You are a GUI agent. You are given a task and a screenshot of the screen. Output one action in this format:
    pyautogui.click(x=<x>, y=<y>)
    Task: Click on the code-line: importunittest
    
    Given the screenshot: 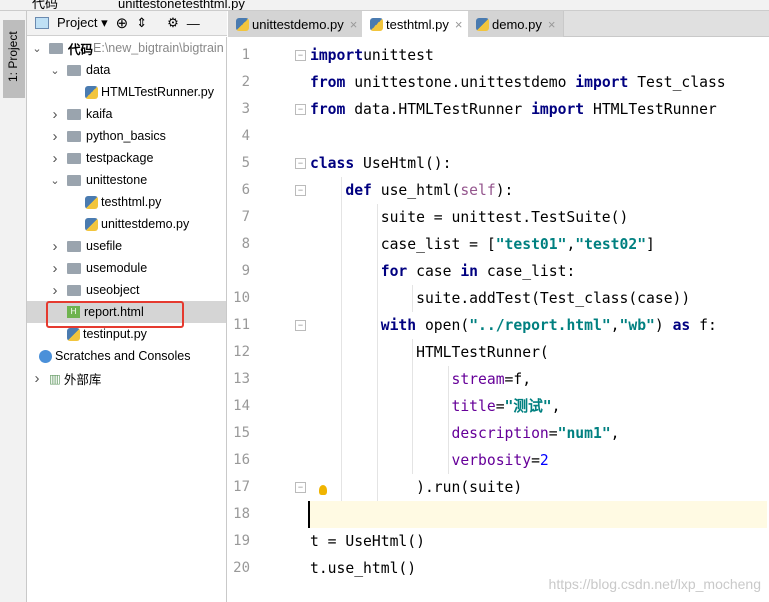 What is the action you would take?
    pyautogui.click(x=539, y=55)
    